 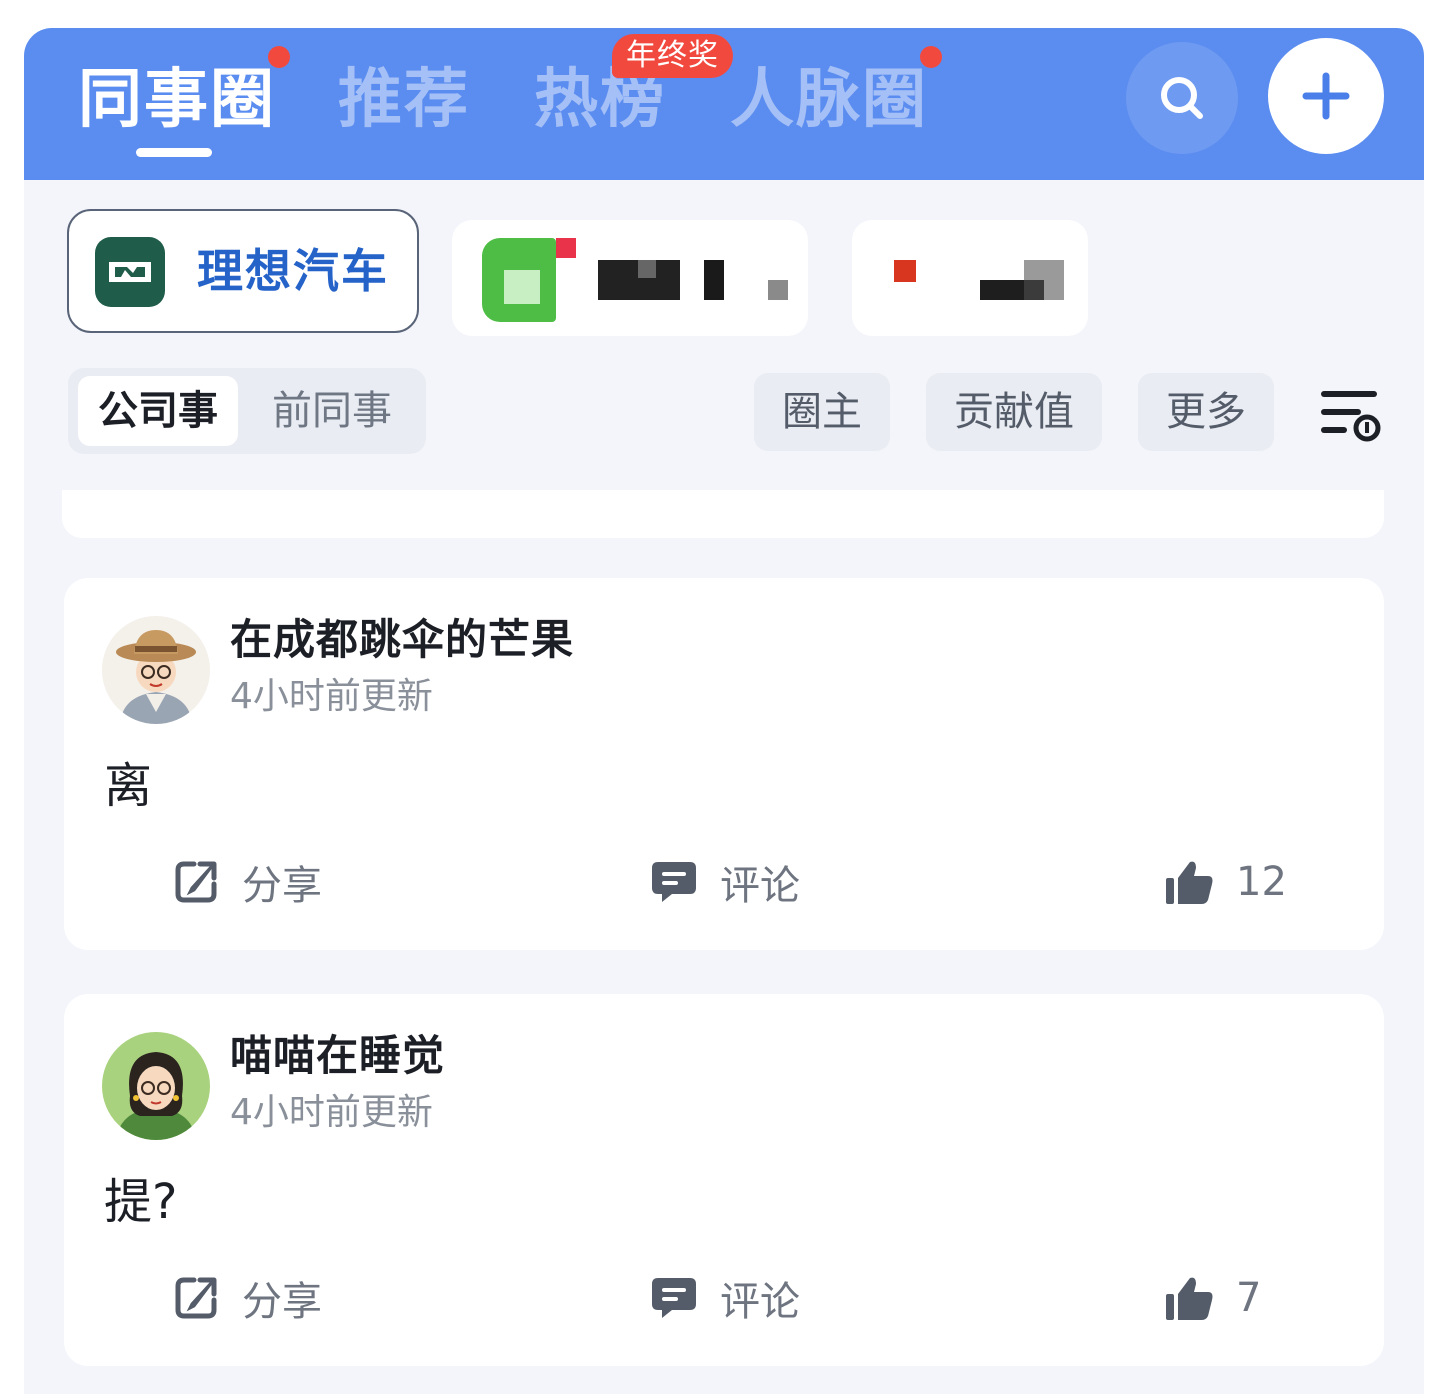 What do you see at coordinates (177, 100) in the screenshot?
I see `tab-colleague-circle: 同事圈` at bounding box center [177, 100].